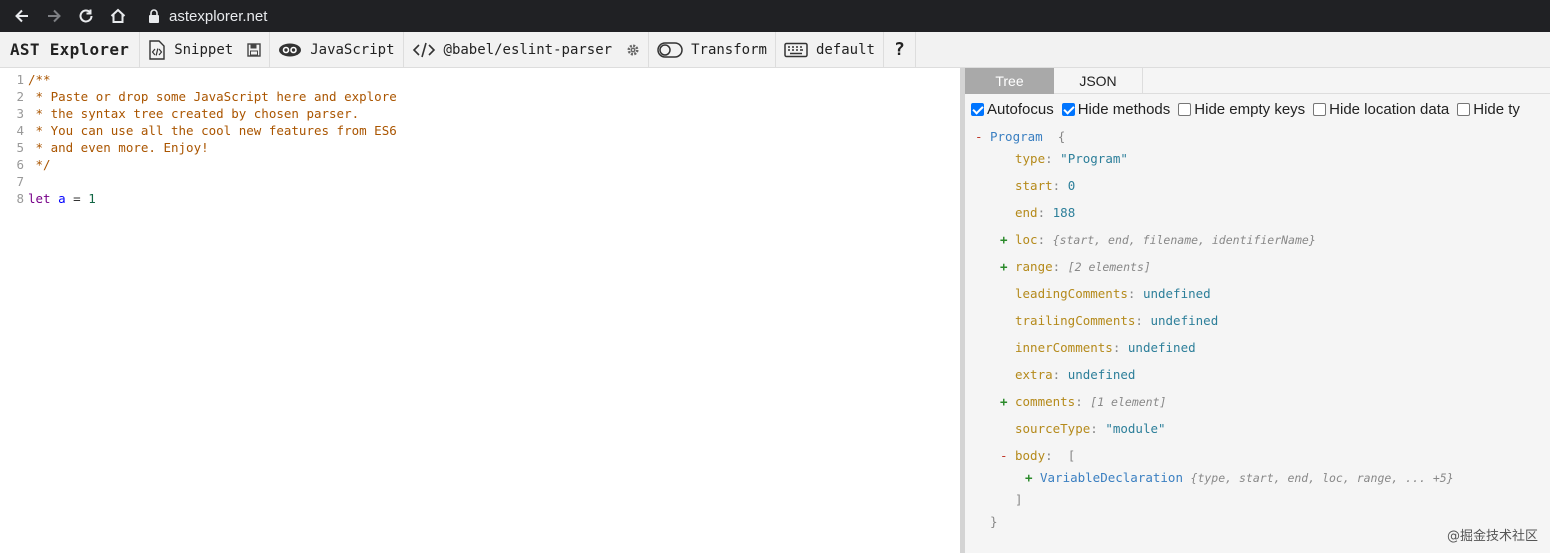 This screenshot has width=1550, height=553. What do you see at coordinates (1075, 320) in the screenshot?
I see `property-key: trailingComments` at bounding box center [1075, 320].